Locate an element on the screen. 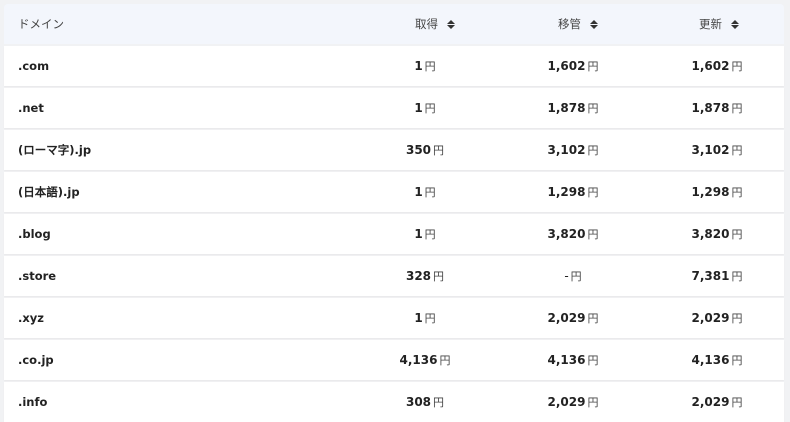 The image size is (790, 422). price-renew: 3,820 円 is located at coordinates (717, 234).